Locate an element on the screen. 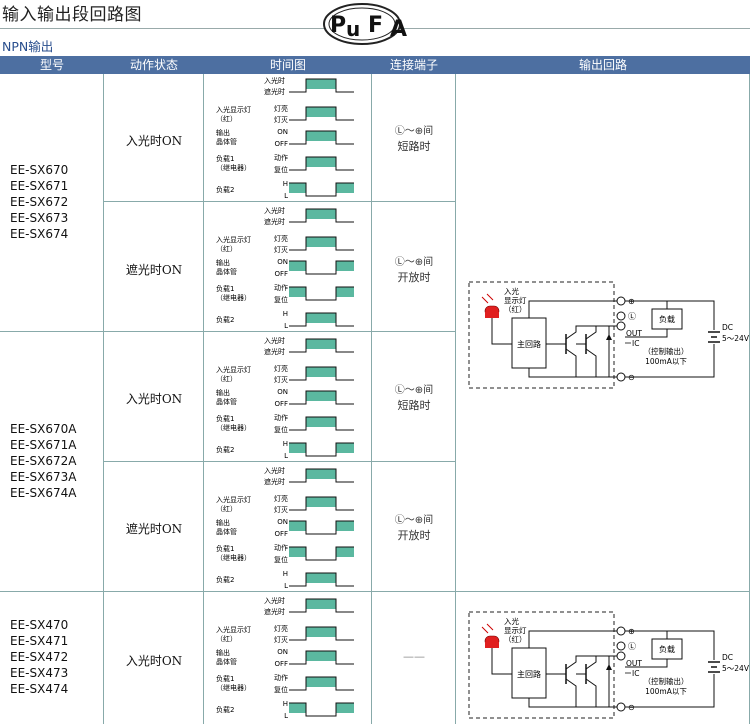 The width and height of the screenshot is (750, 724). table-header: 型号 动作状态 时间图 连接端子 输出回路 is located at coordinates (375, 65).